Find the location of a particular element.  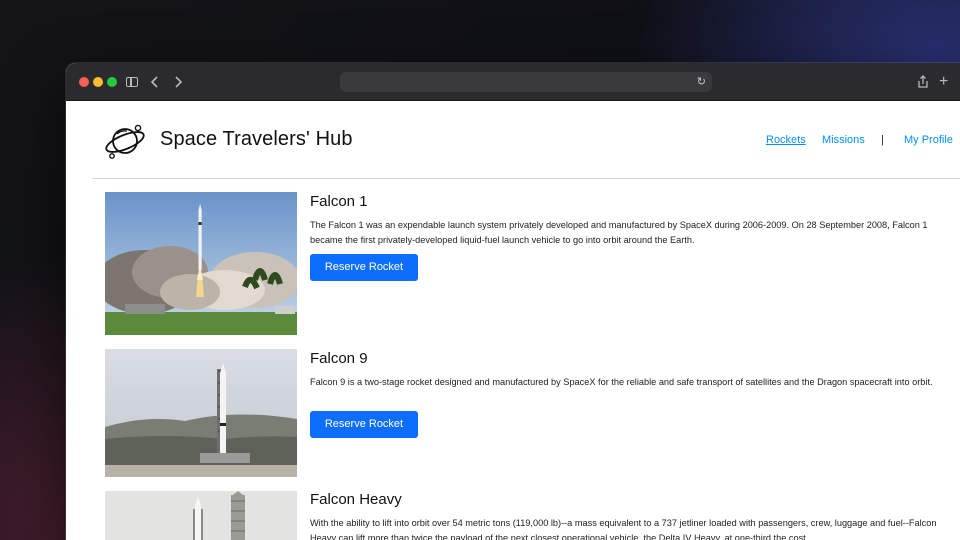

rocket-name: Falcon 9 is located at coordinates (339, 358).